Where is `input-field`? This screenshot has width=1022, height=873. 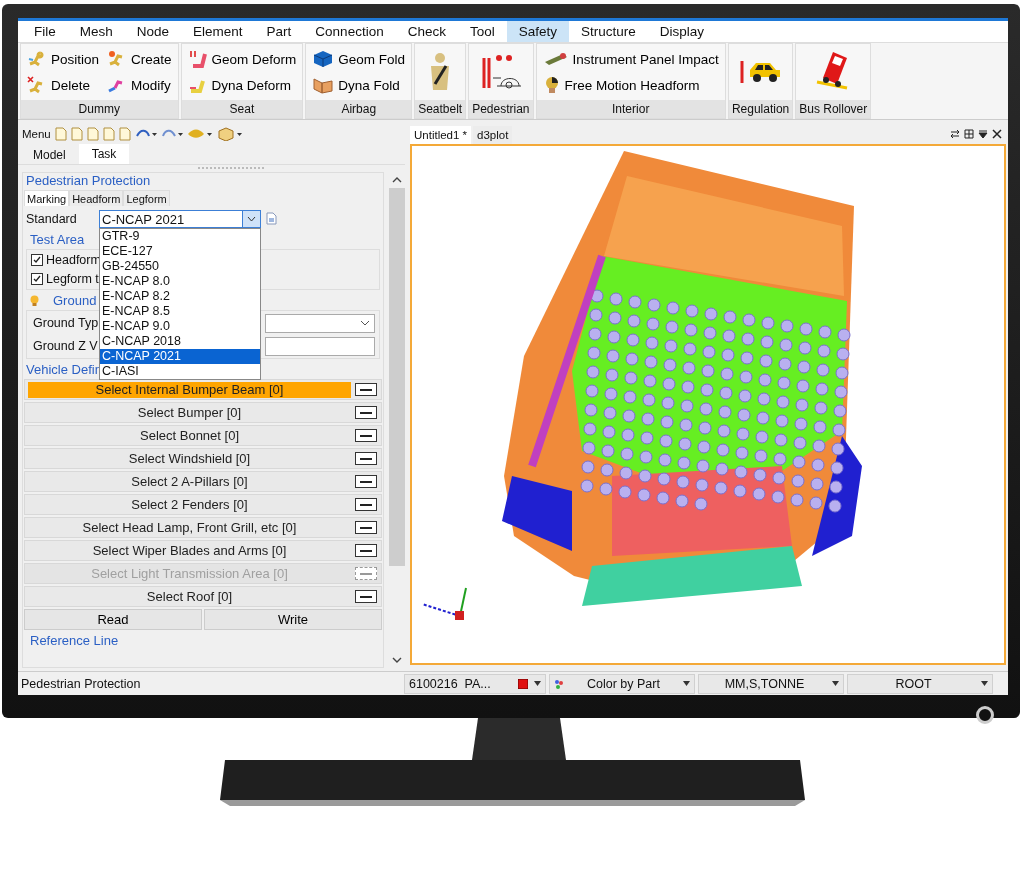
input-field is located at coordinates (320, 346).